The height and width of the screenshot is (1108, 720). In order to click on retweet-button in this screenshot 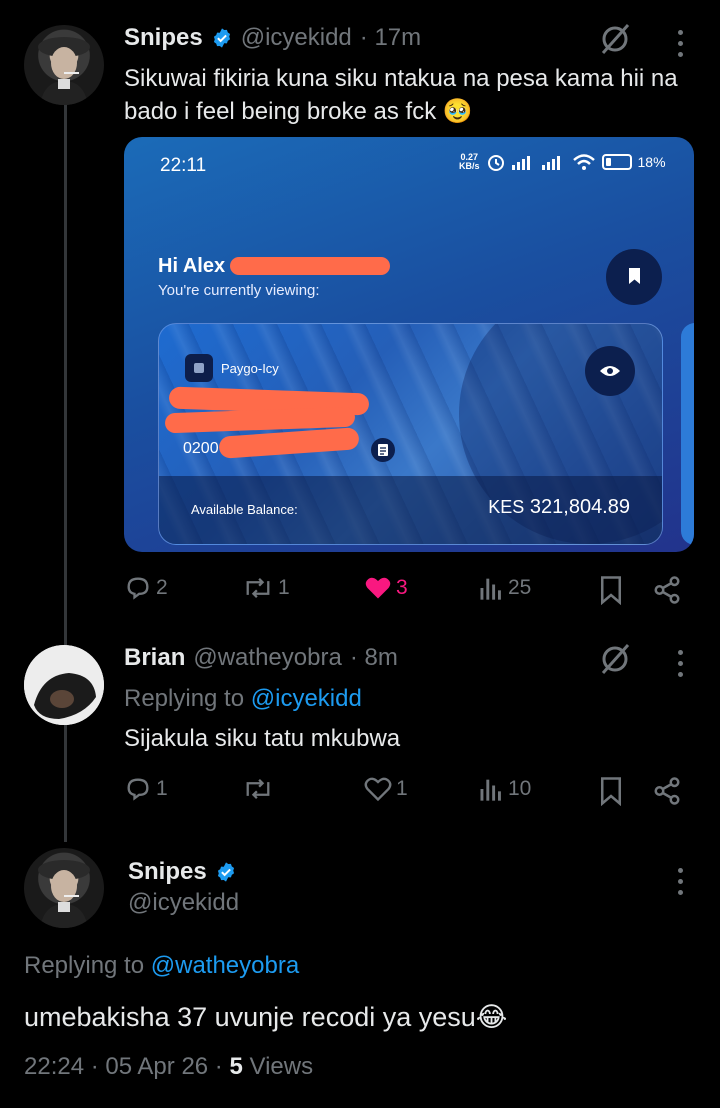, I will do `click(260, 789)`.